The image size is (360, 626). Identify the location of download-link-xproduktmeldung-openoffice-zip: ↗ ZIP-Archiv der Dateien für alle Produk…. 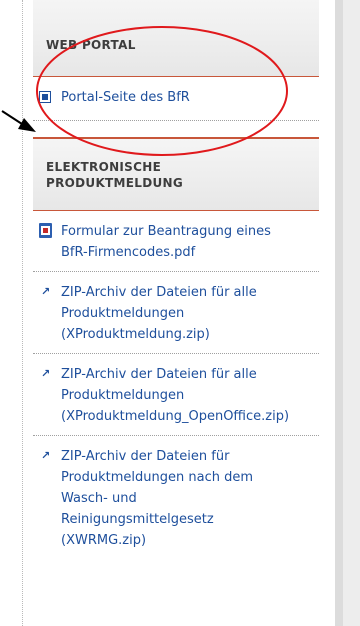
(176, 395).